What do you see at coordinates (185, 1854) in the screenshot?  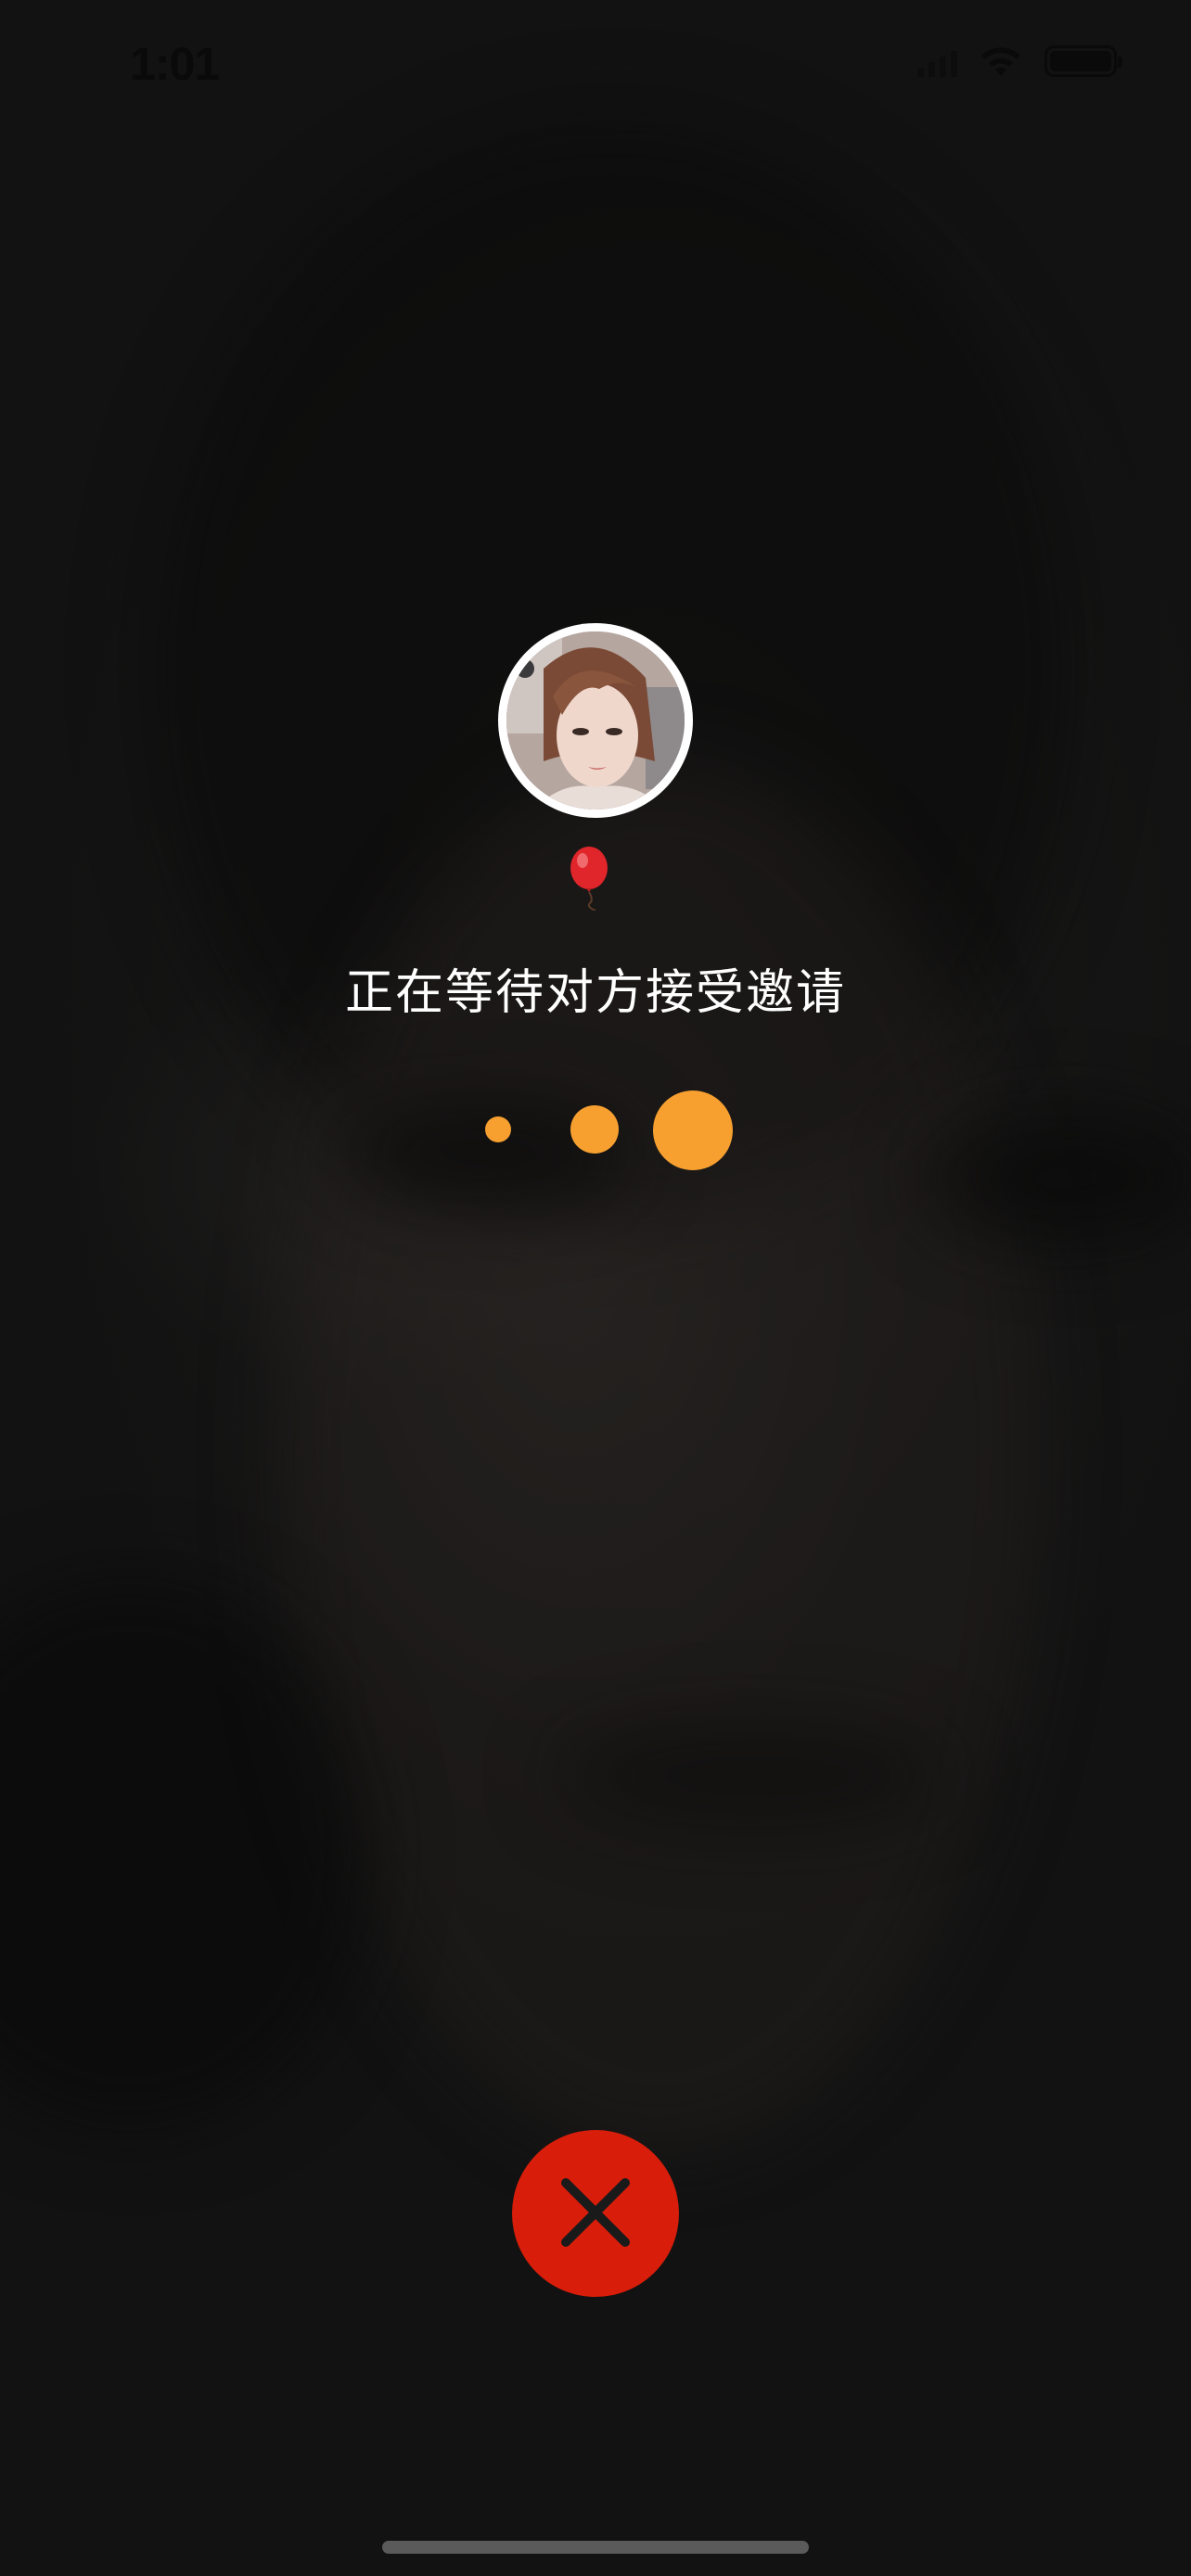 I see `background-blur-hair-left` at bounding box center [185, 1854].